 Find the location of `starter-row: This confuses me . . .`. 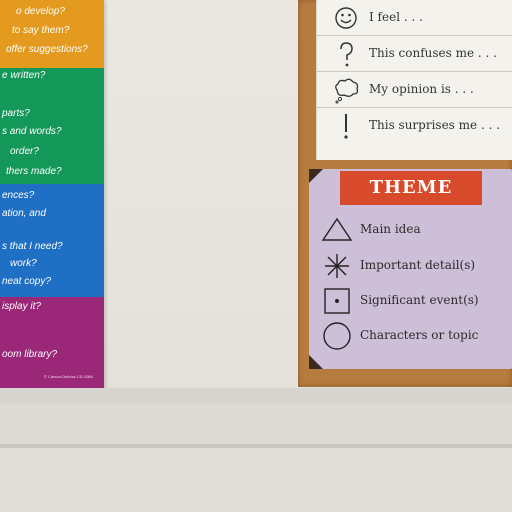

starter-row: This confuses me . . . is located at coordinates (414, 54).